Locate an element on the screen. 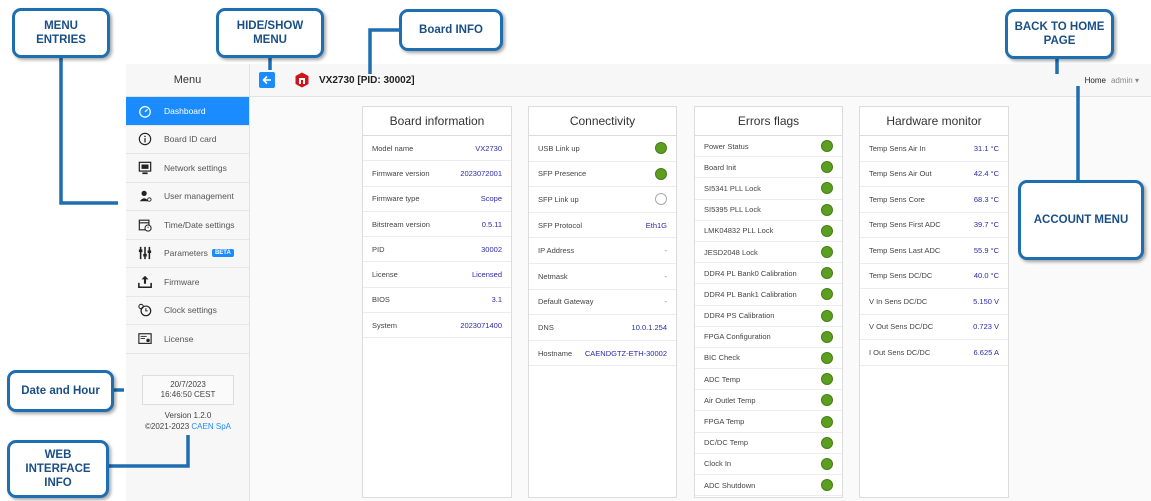 The image size is (1151, 501). upload-icon is located at coordinates (145, 282).